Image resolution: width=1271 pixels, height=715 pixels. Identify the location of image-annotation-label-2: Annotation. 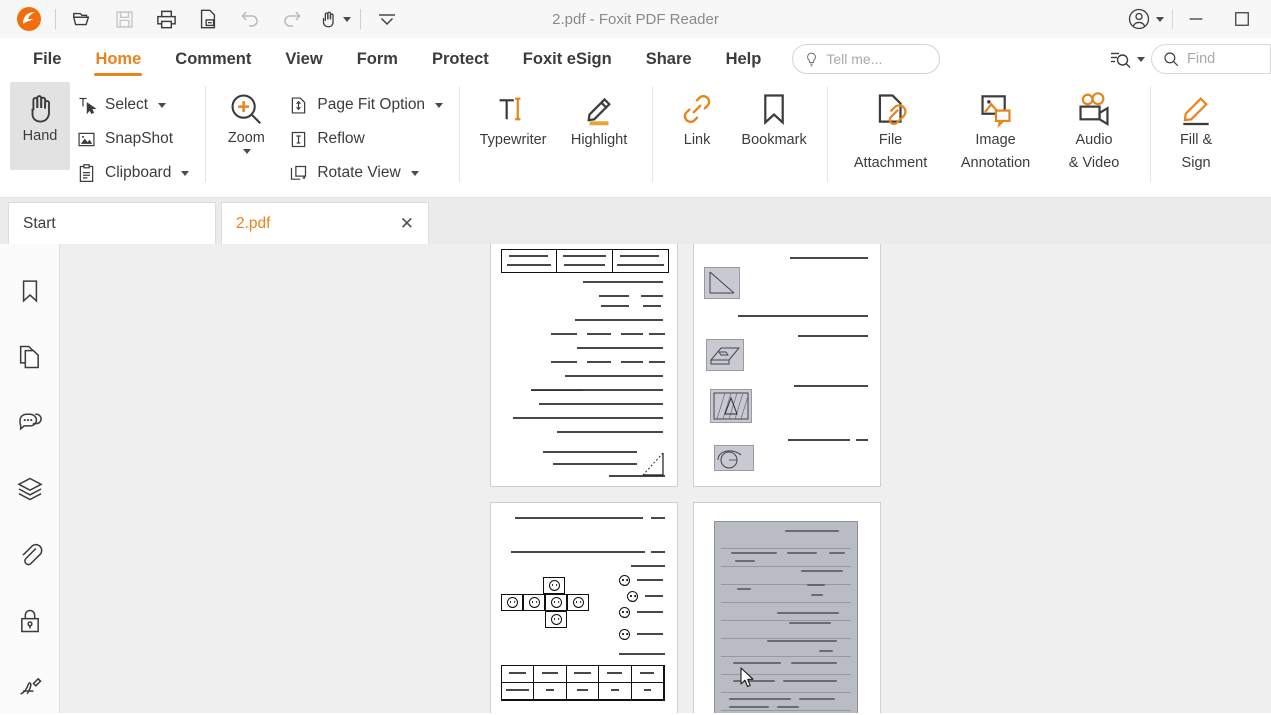
(995, 162).